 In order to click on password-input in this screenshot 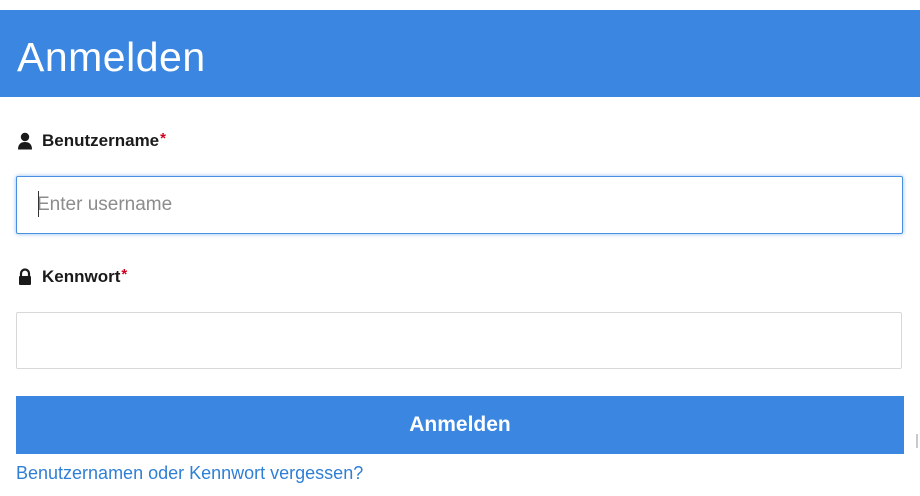, I will do `click(459, 340)`.